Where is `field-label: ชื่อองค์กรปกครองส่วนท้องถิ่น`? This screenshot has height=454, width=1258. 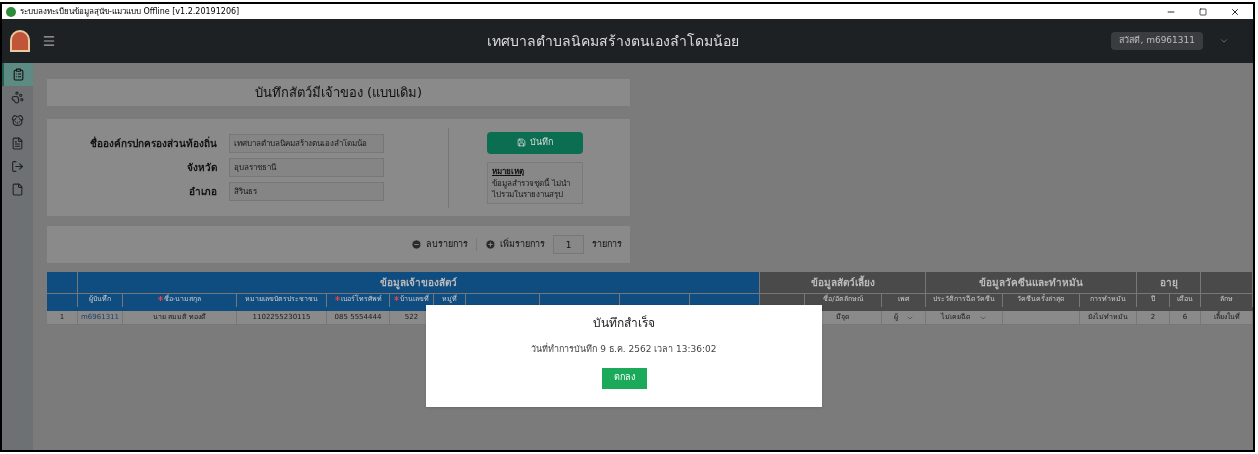 field-label: ชื่อองค์กรปกครองส่วนท้องถิ่น is located at coordinates (153, 143).